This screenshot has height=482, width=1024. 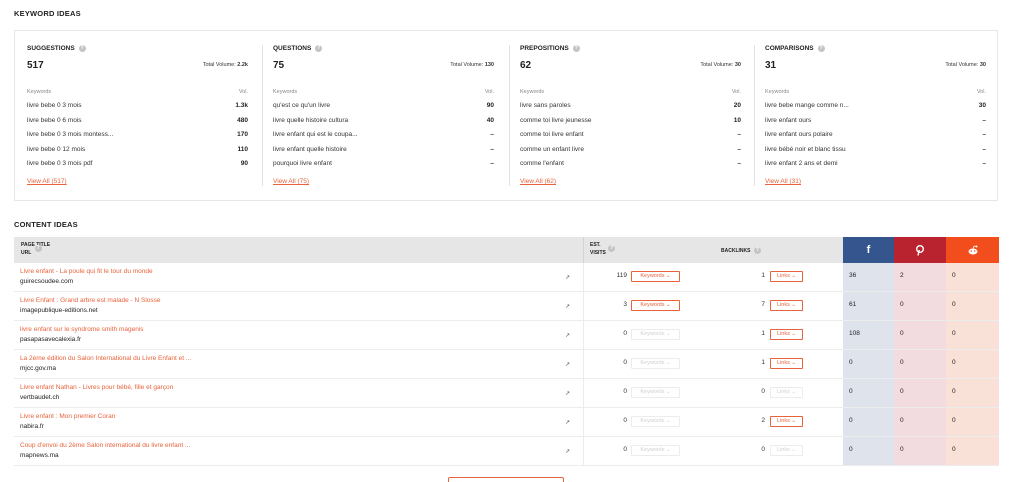 I want to click on keyword-row: livre bebe 0 3 mois pdf 90, so click(x=137, y=165).